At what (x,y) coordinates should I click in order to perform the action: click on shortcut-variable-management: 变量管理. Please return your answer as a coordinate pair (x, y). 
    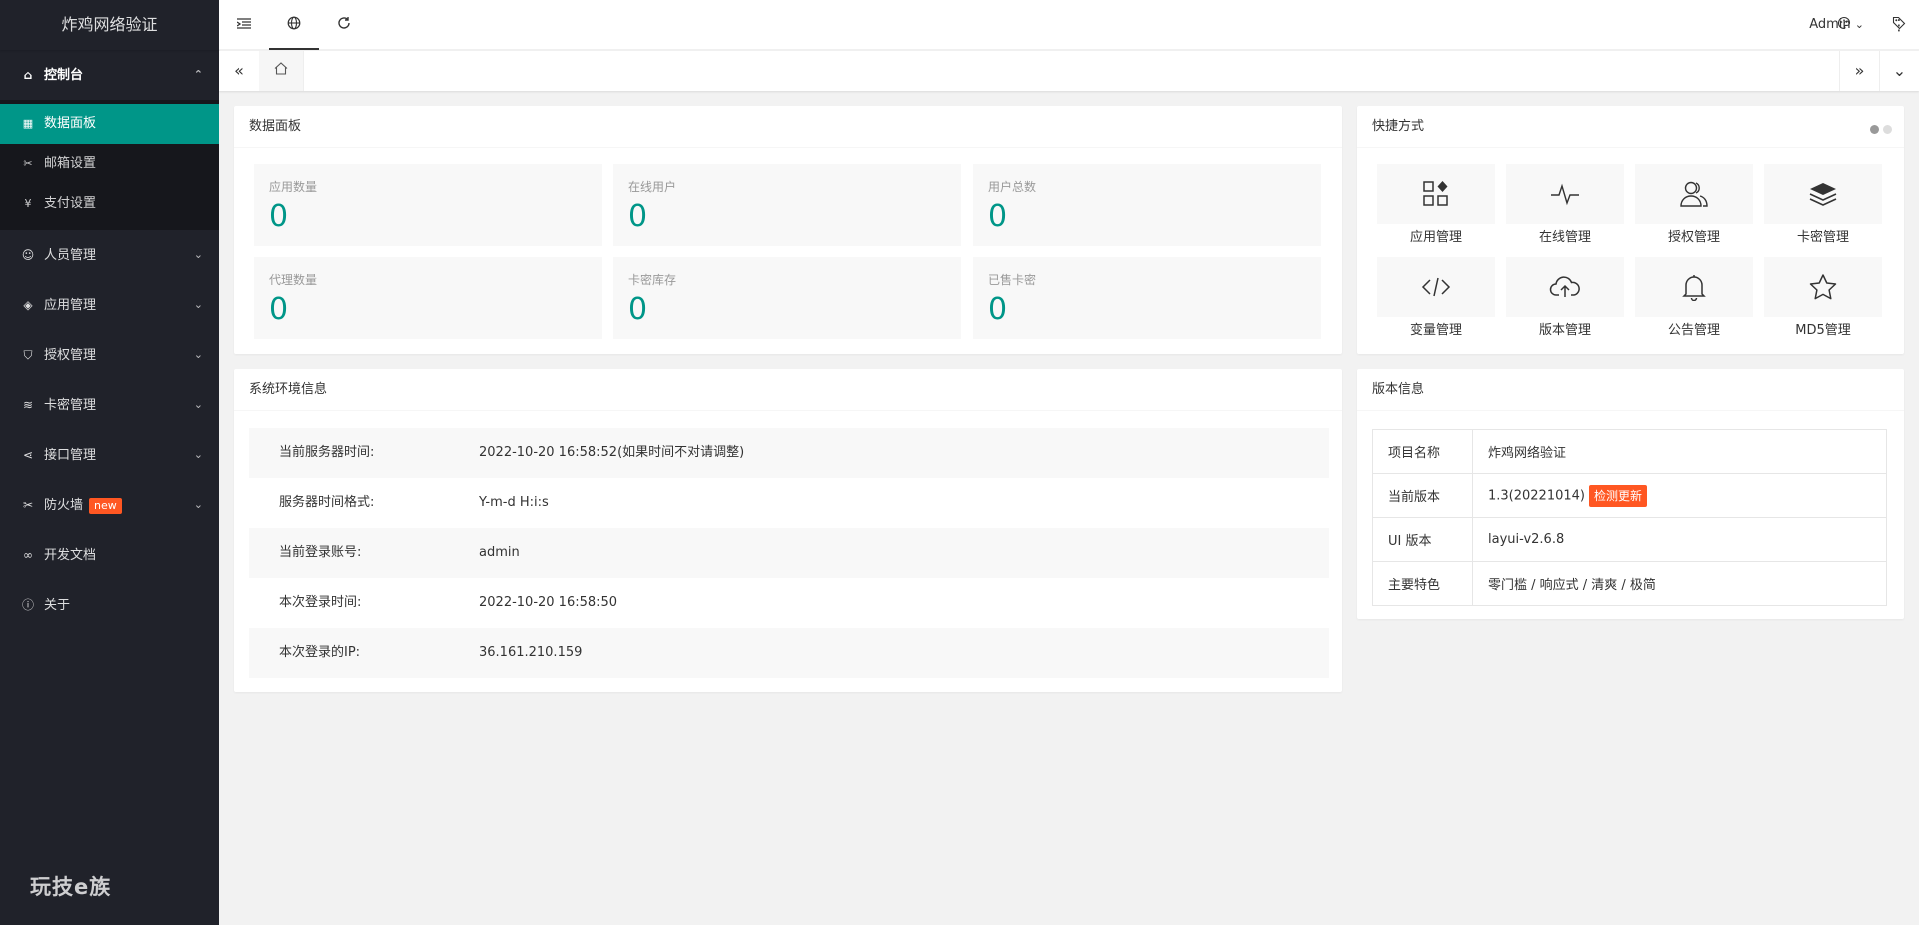
    Looking at the image, I should click on (1436, 299).